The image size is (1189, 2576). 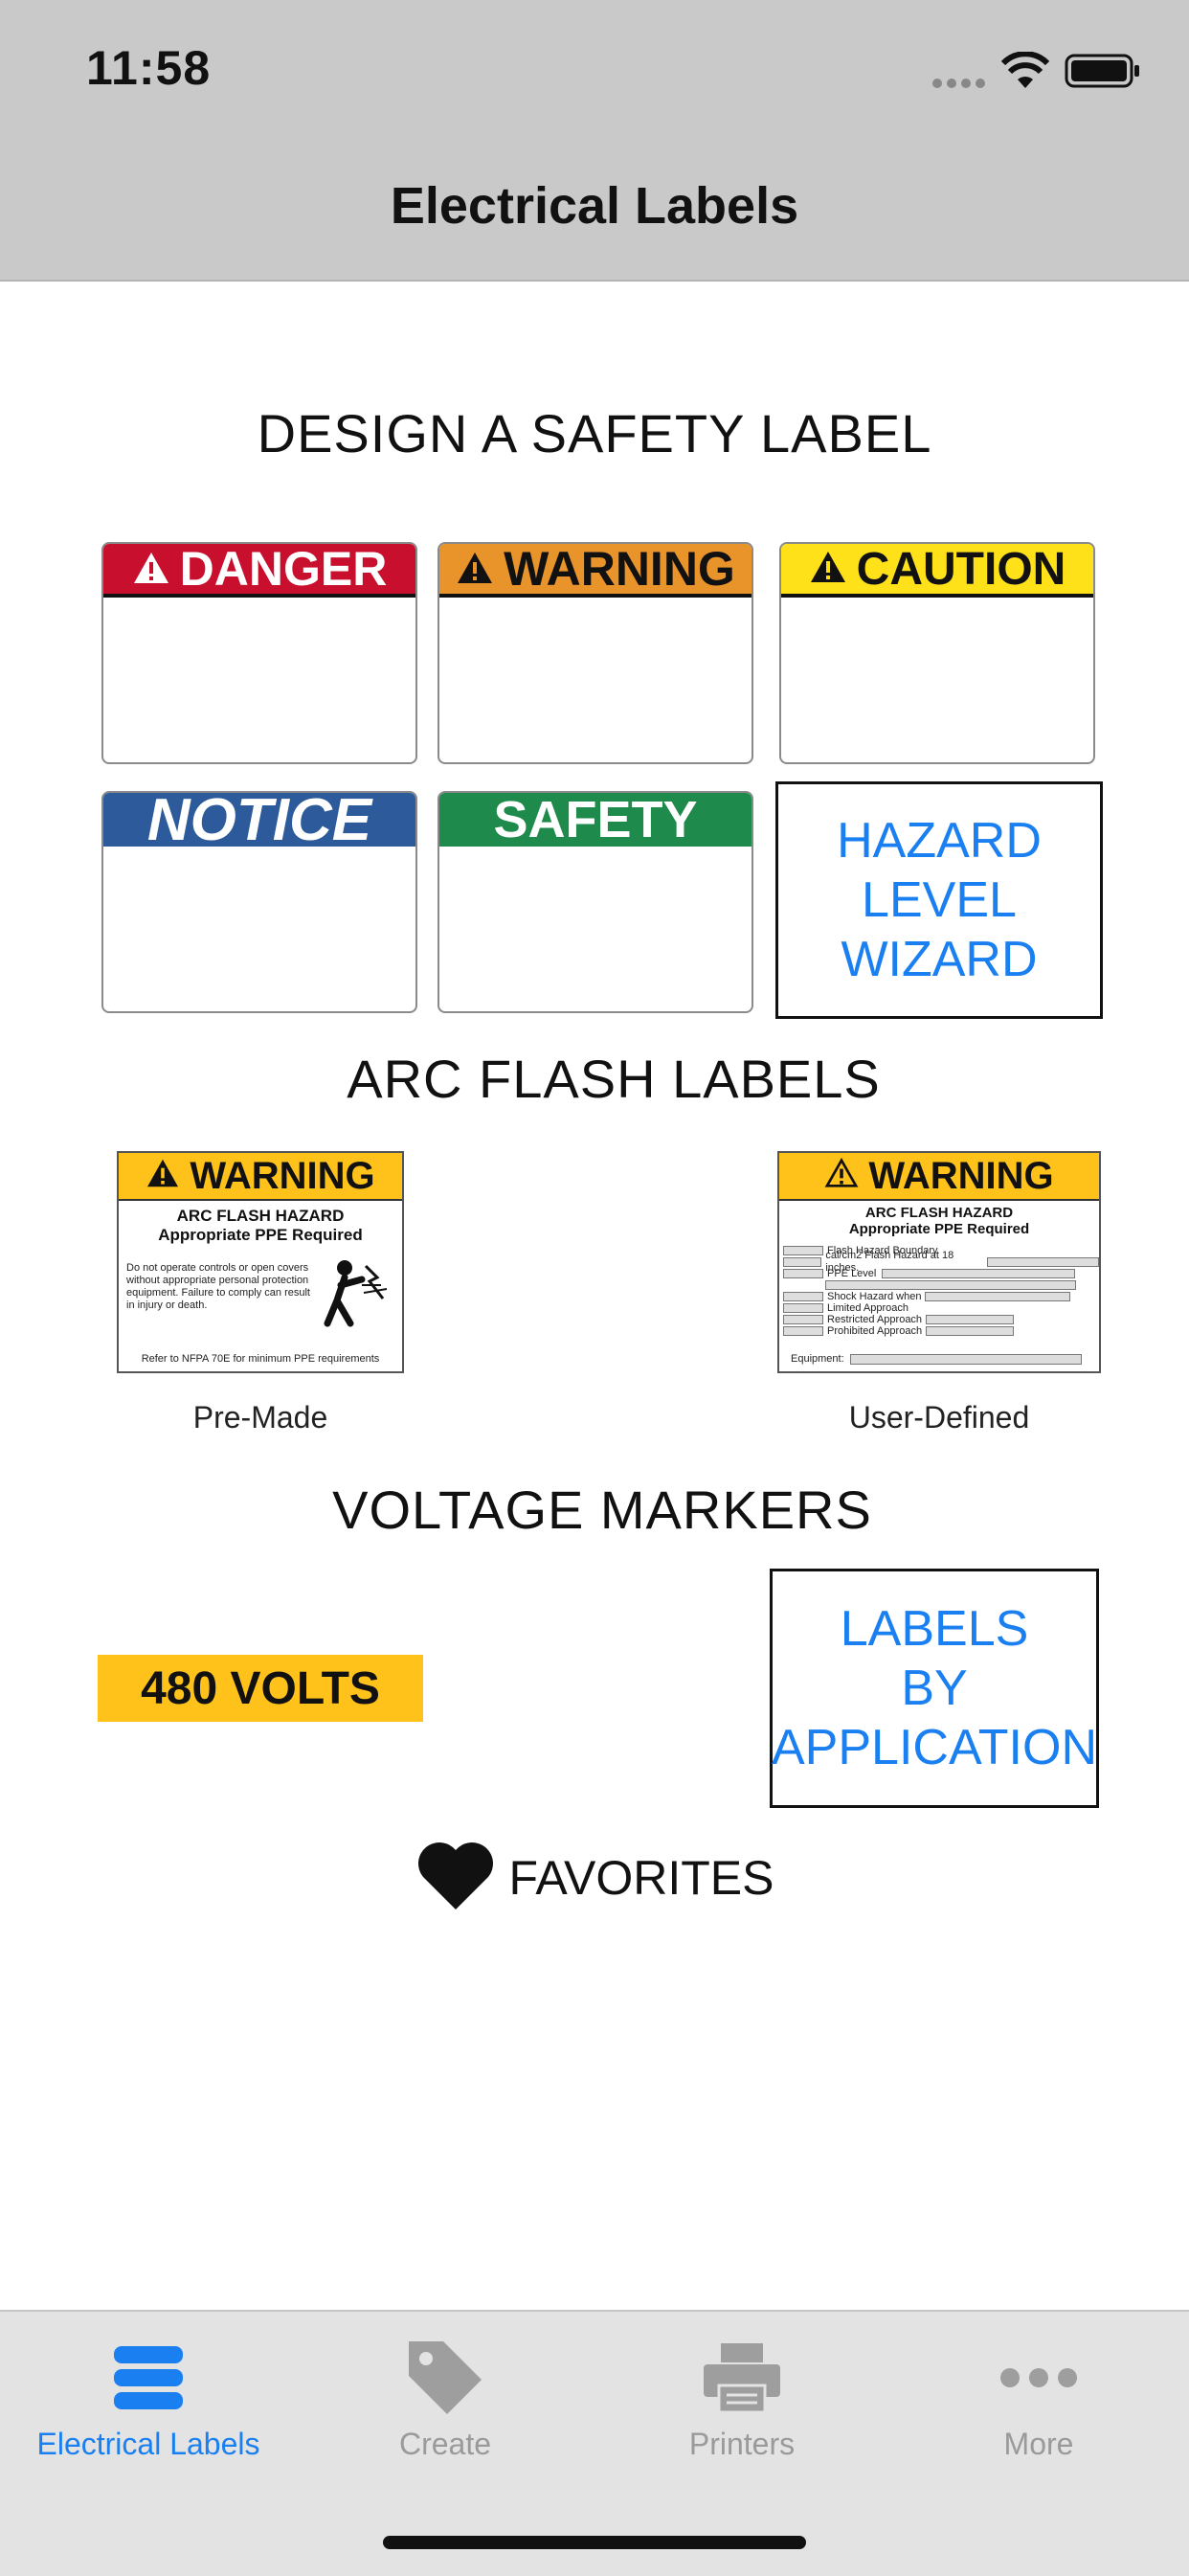 What do you see at coordinates (852, 1273) in the screenshot?
I see `arc-field-label: PPE Level` at bounding box center [852, 1273].